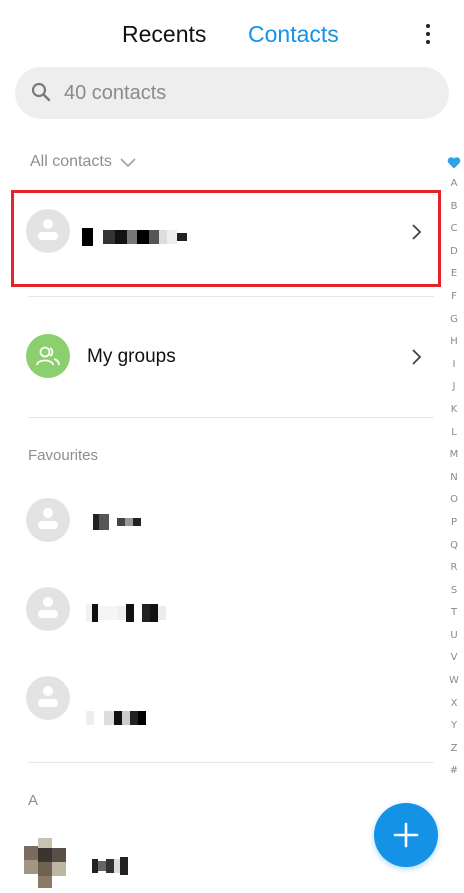 The height and width of the screenshot is (893, 464). I want to click on favourites-section-header: Favourites, so click(63, 455).